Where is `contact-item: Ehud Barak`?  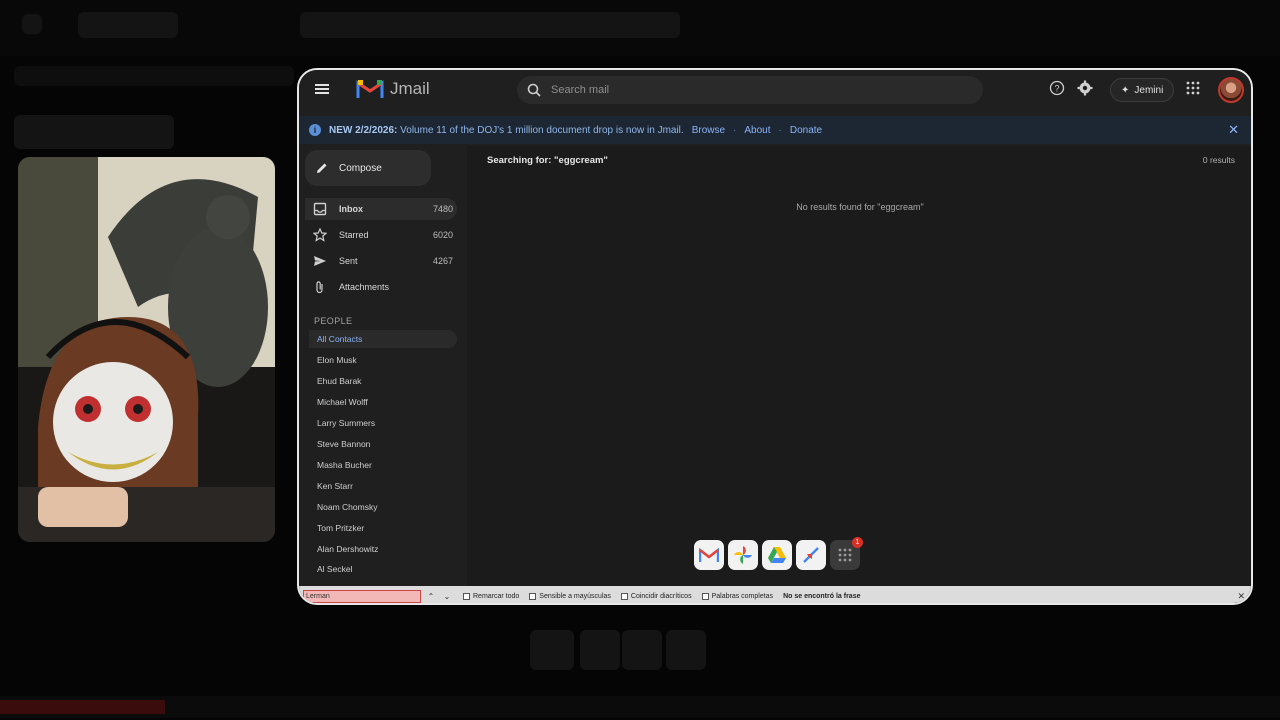
contact-item: Ehud Barak is located at coordinates (383, 381).